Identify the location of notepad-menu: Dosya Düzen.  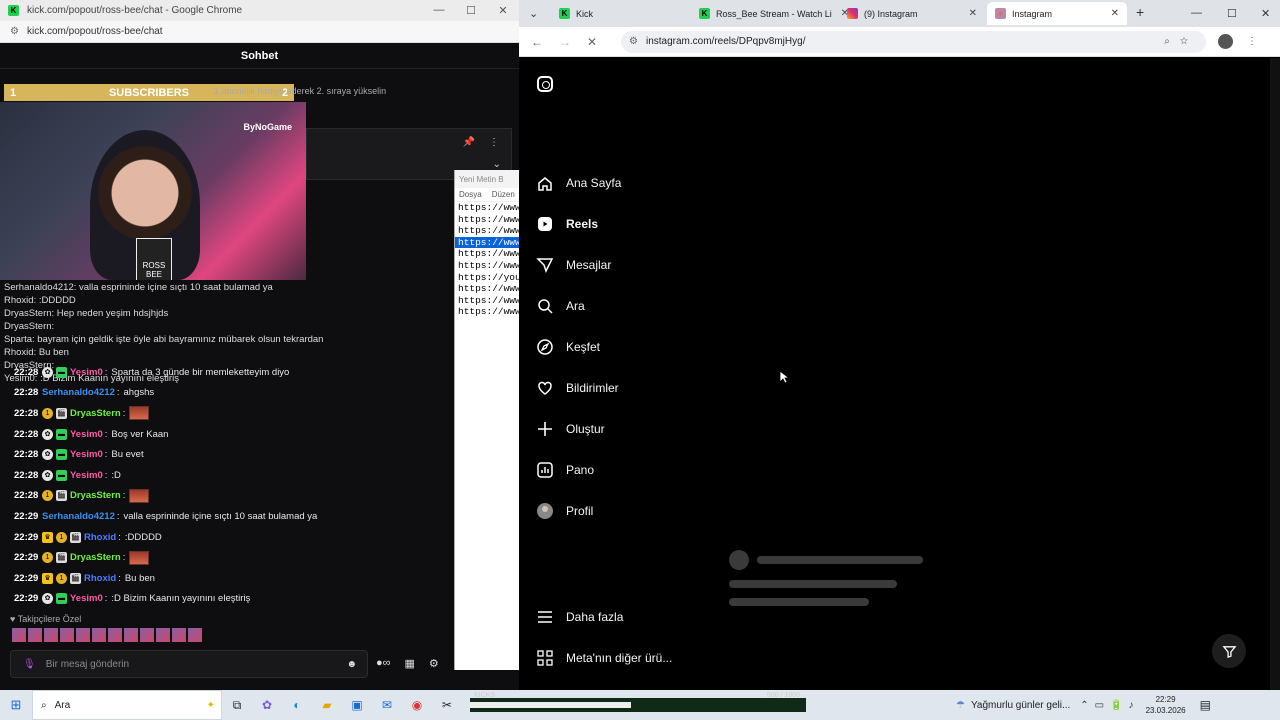
(487, 195).